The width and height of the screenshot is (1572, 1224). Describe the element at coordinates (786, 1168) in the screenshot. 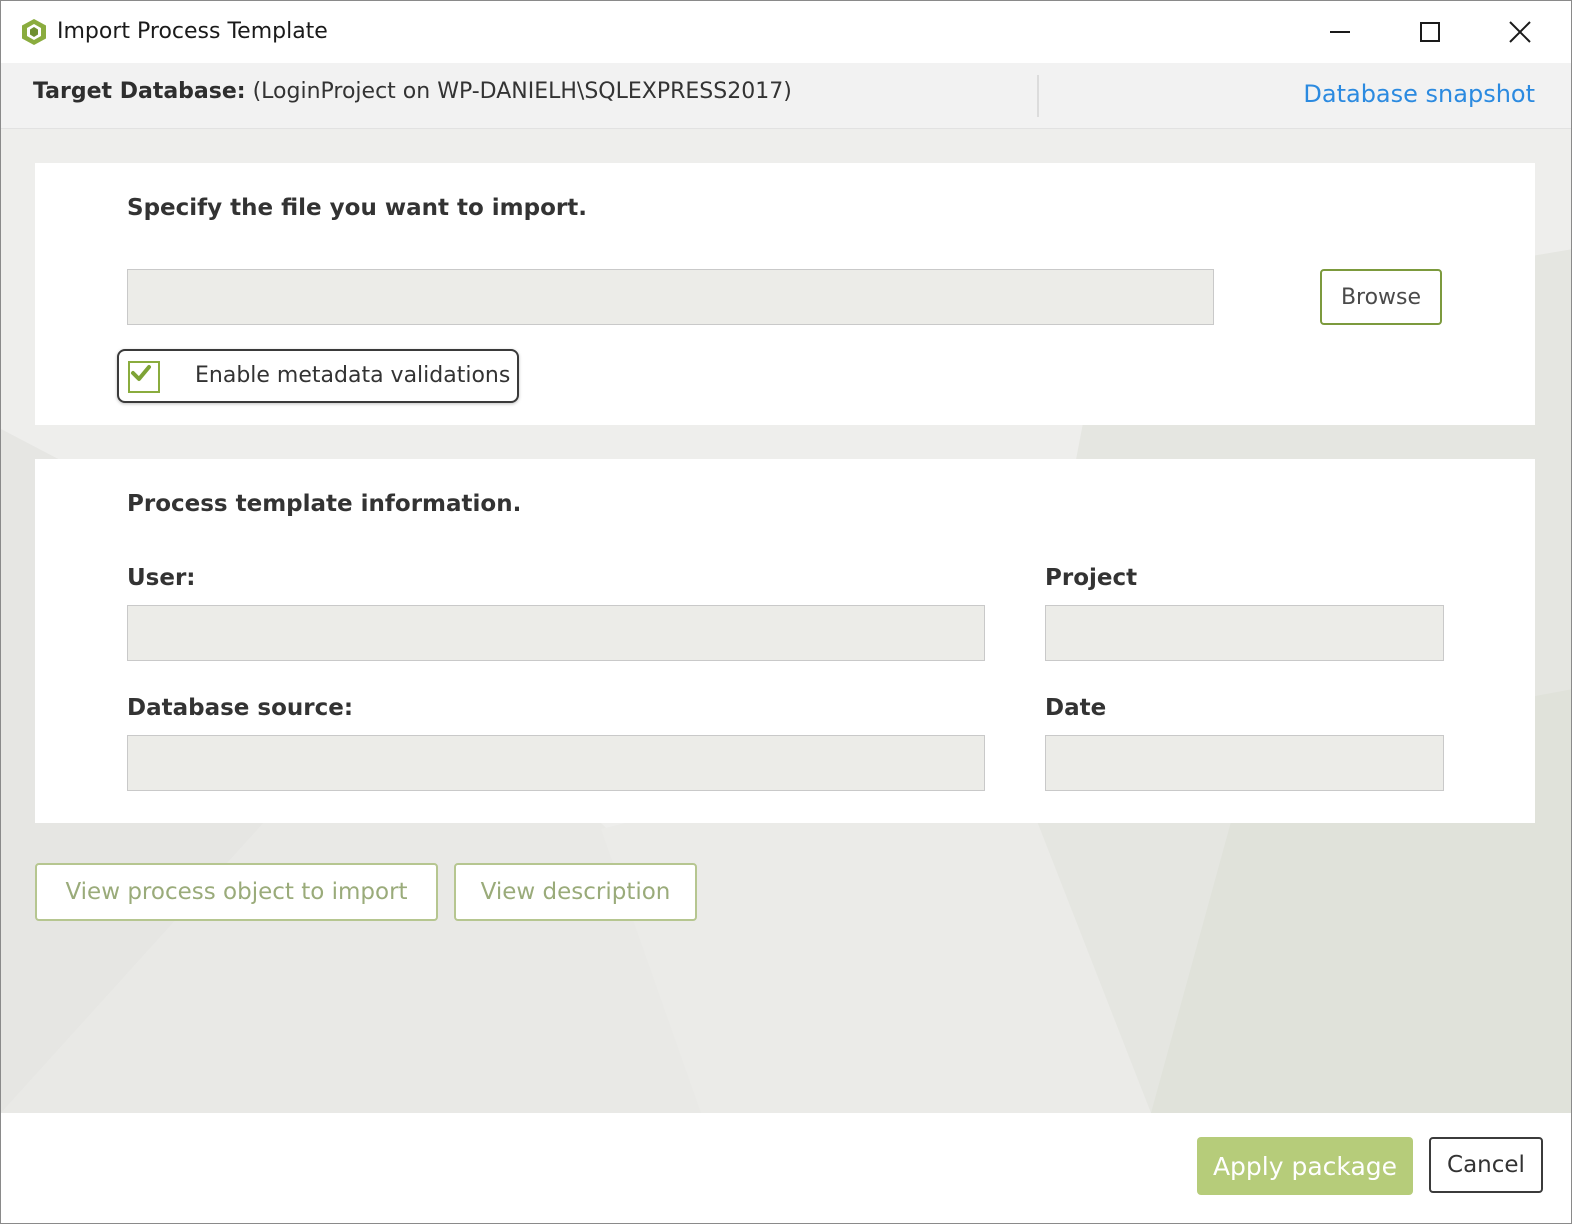

I see `dialog-footer: Apply package Cancel` at that location.